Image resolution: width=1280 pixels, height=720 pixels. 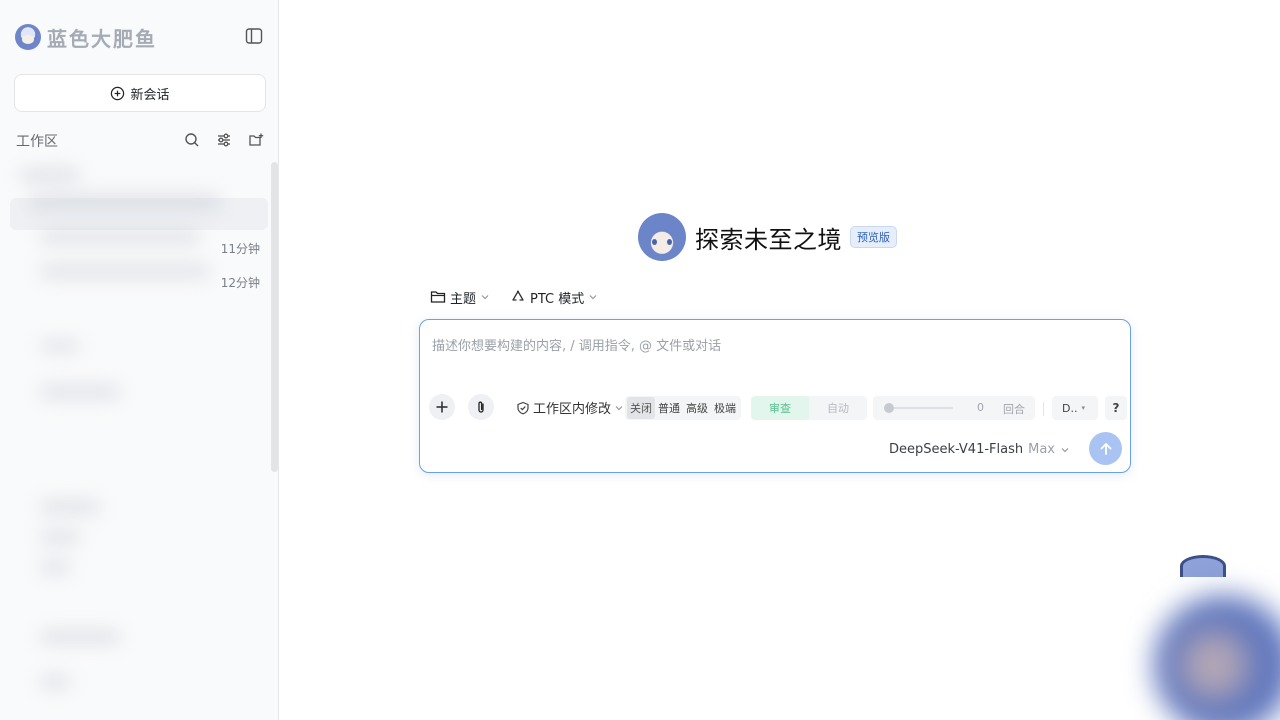 I want to click on new-chat-label: 新会话, so click(x=150, y=95).